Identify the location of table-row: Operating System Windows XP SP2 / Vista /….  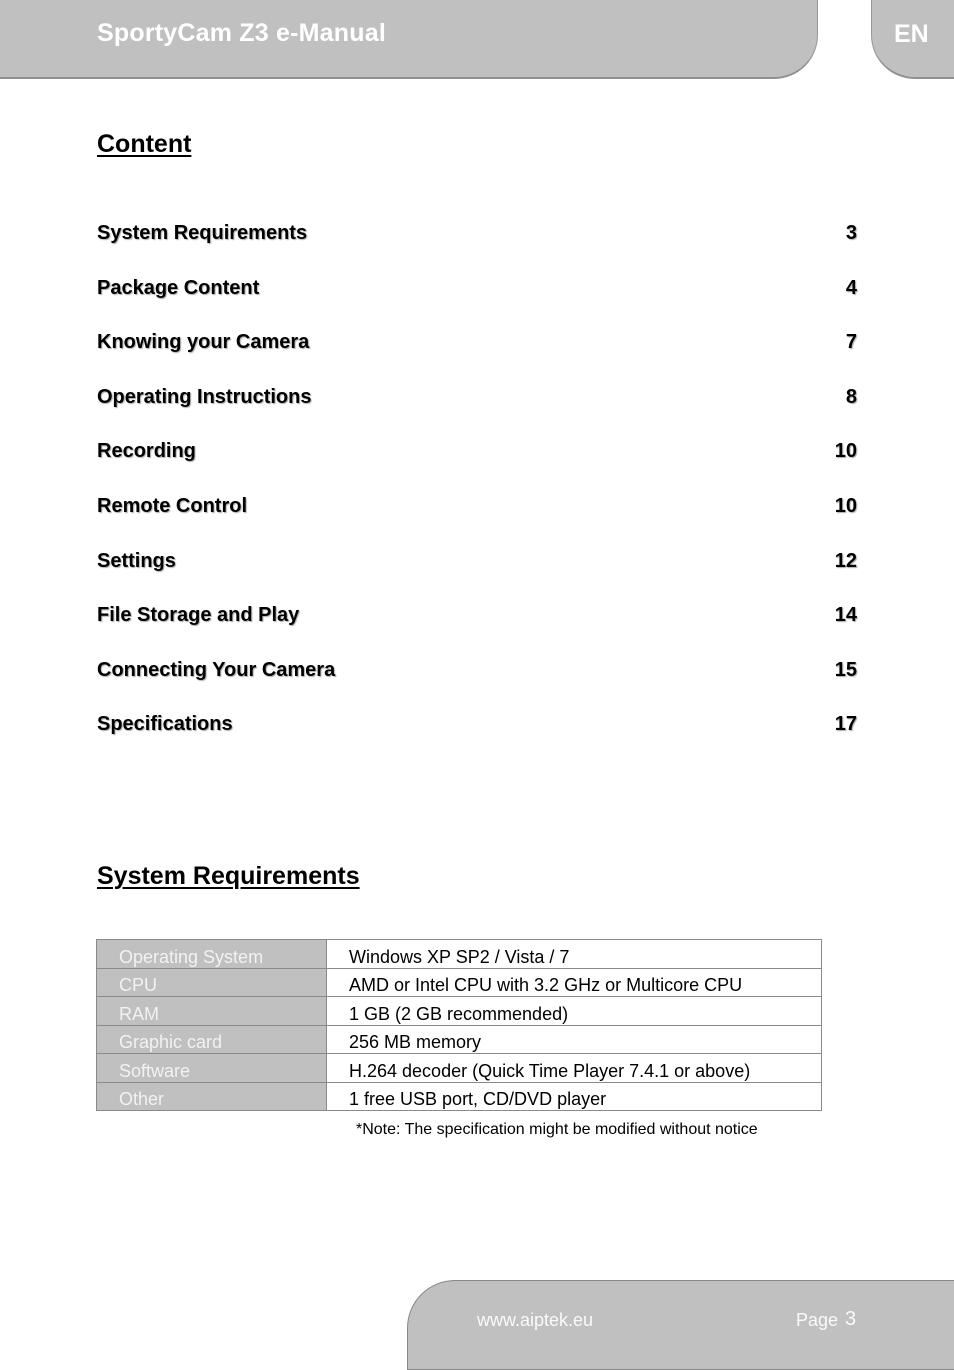
(459, 954).